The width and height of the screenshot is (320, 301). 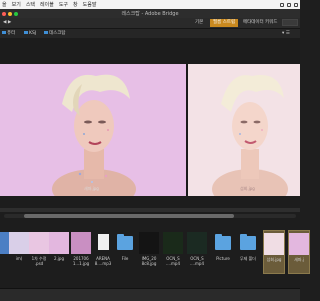 I want to click on thumbnail-label: 2.jpg, so click(x=58, y=258).